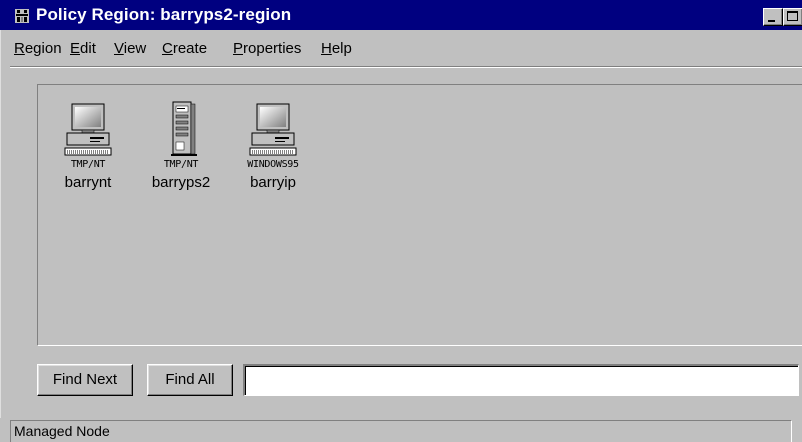 The height and width of the screenshot is (442, 802). Describe the element at coordinates (85, 380) in the screenshot. I see `find-next-button: Find Next` at that location.